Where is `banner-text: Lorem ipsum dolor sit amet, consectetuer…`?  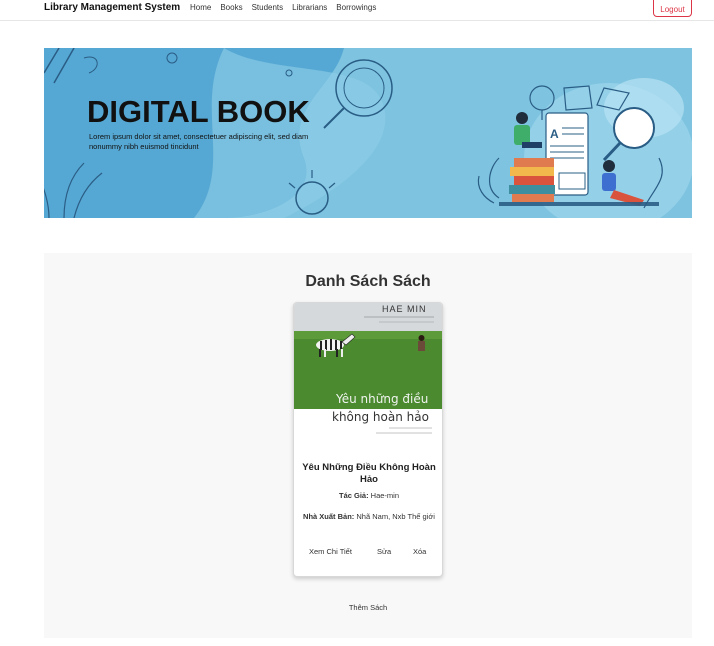
banner-text: Lorem ipsum dolor sit amet, consectetuer… is located at coordinates (199, 141).